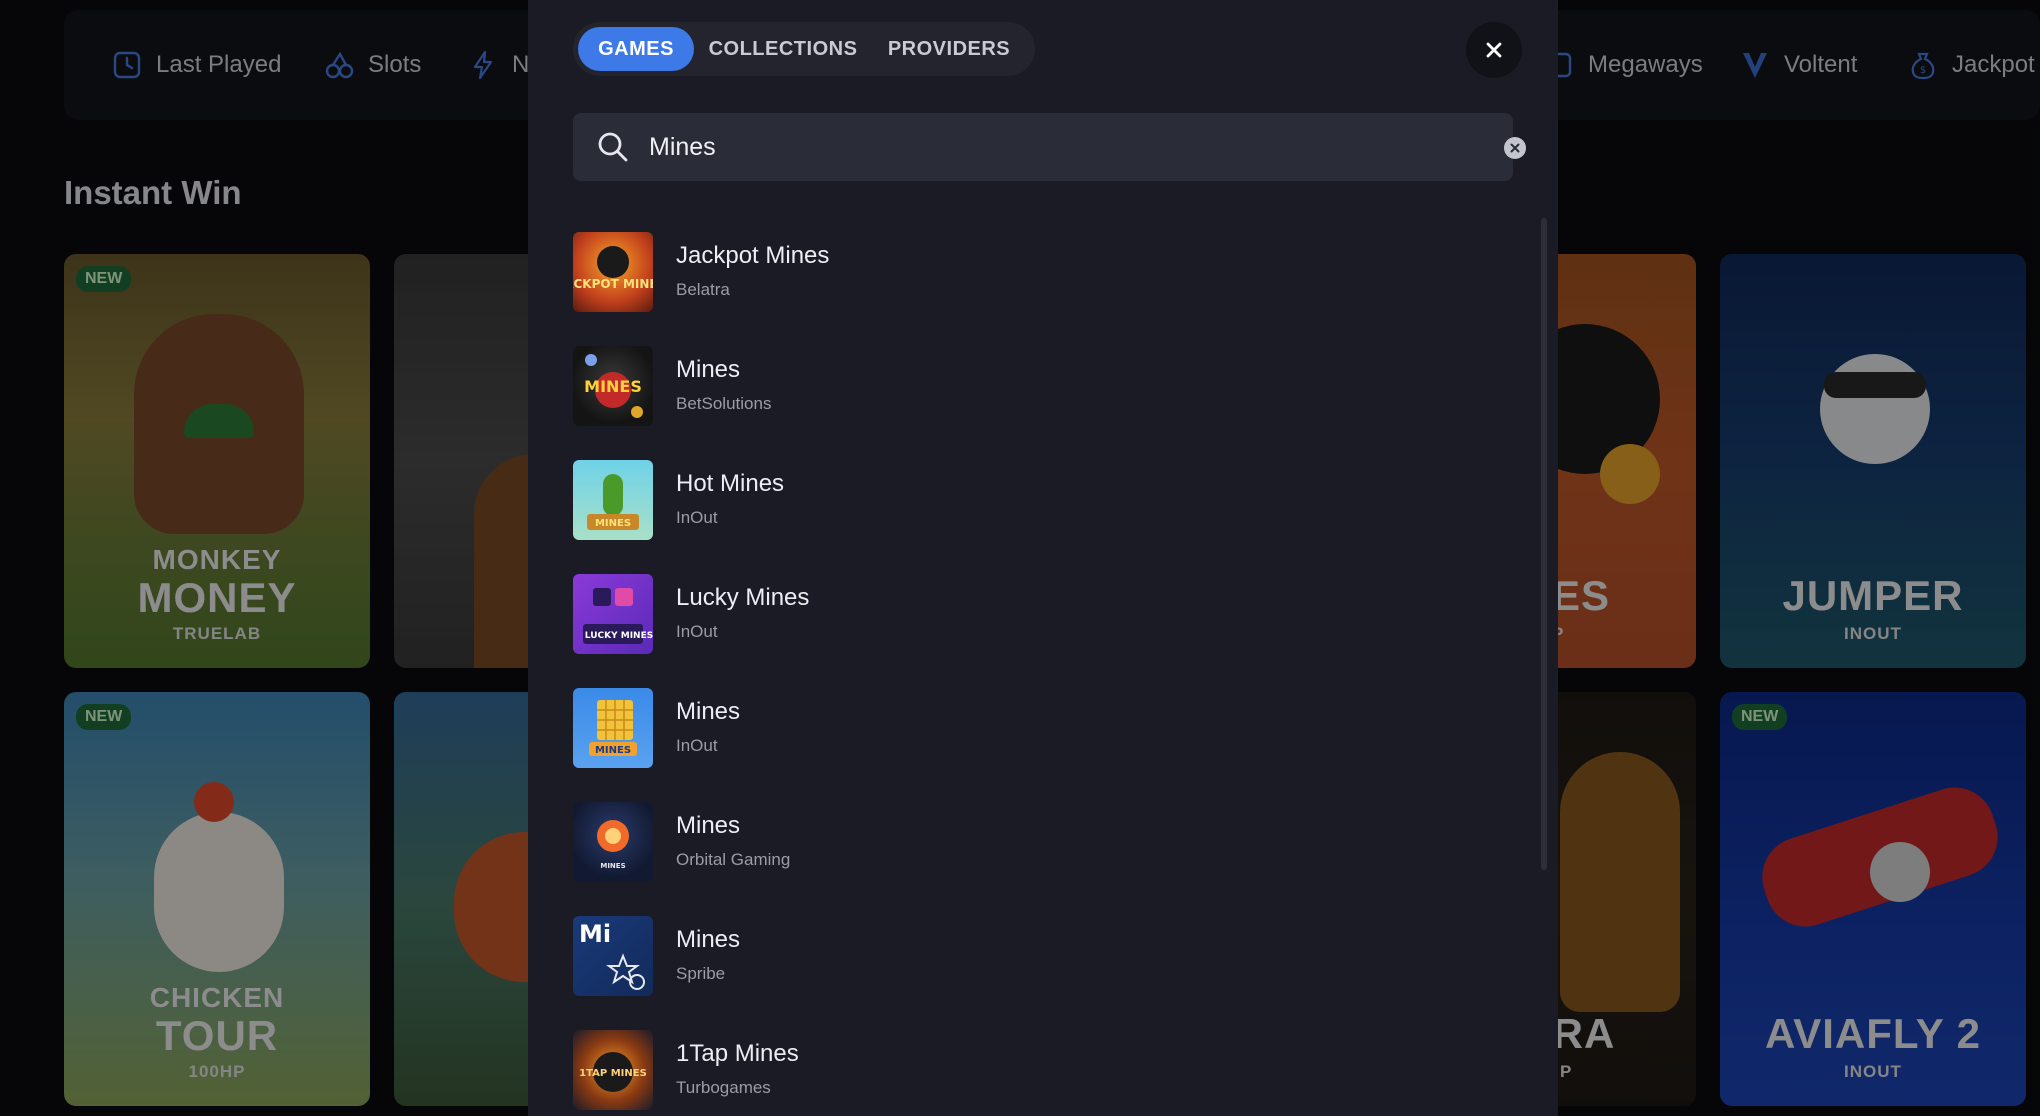 This screenshot has width=2040, height=1116. Describe the element at coordinates (1023, 1069) in the screenshot. I see `list-item: 1TAP MINES 1Tap Mines Turbogames` at that location.